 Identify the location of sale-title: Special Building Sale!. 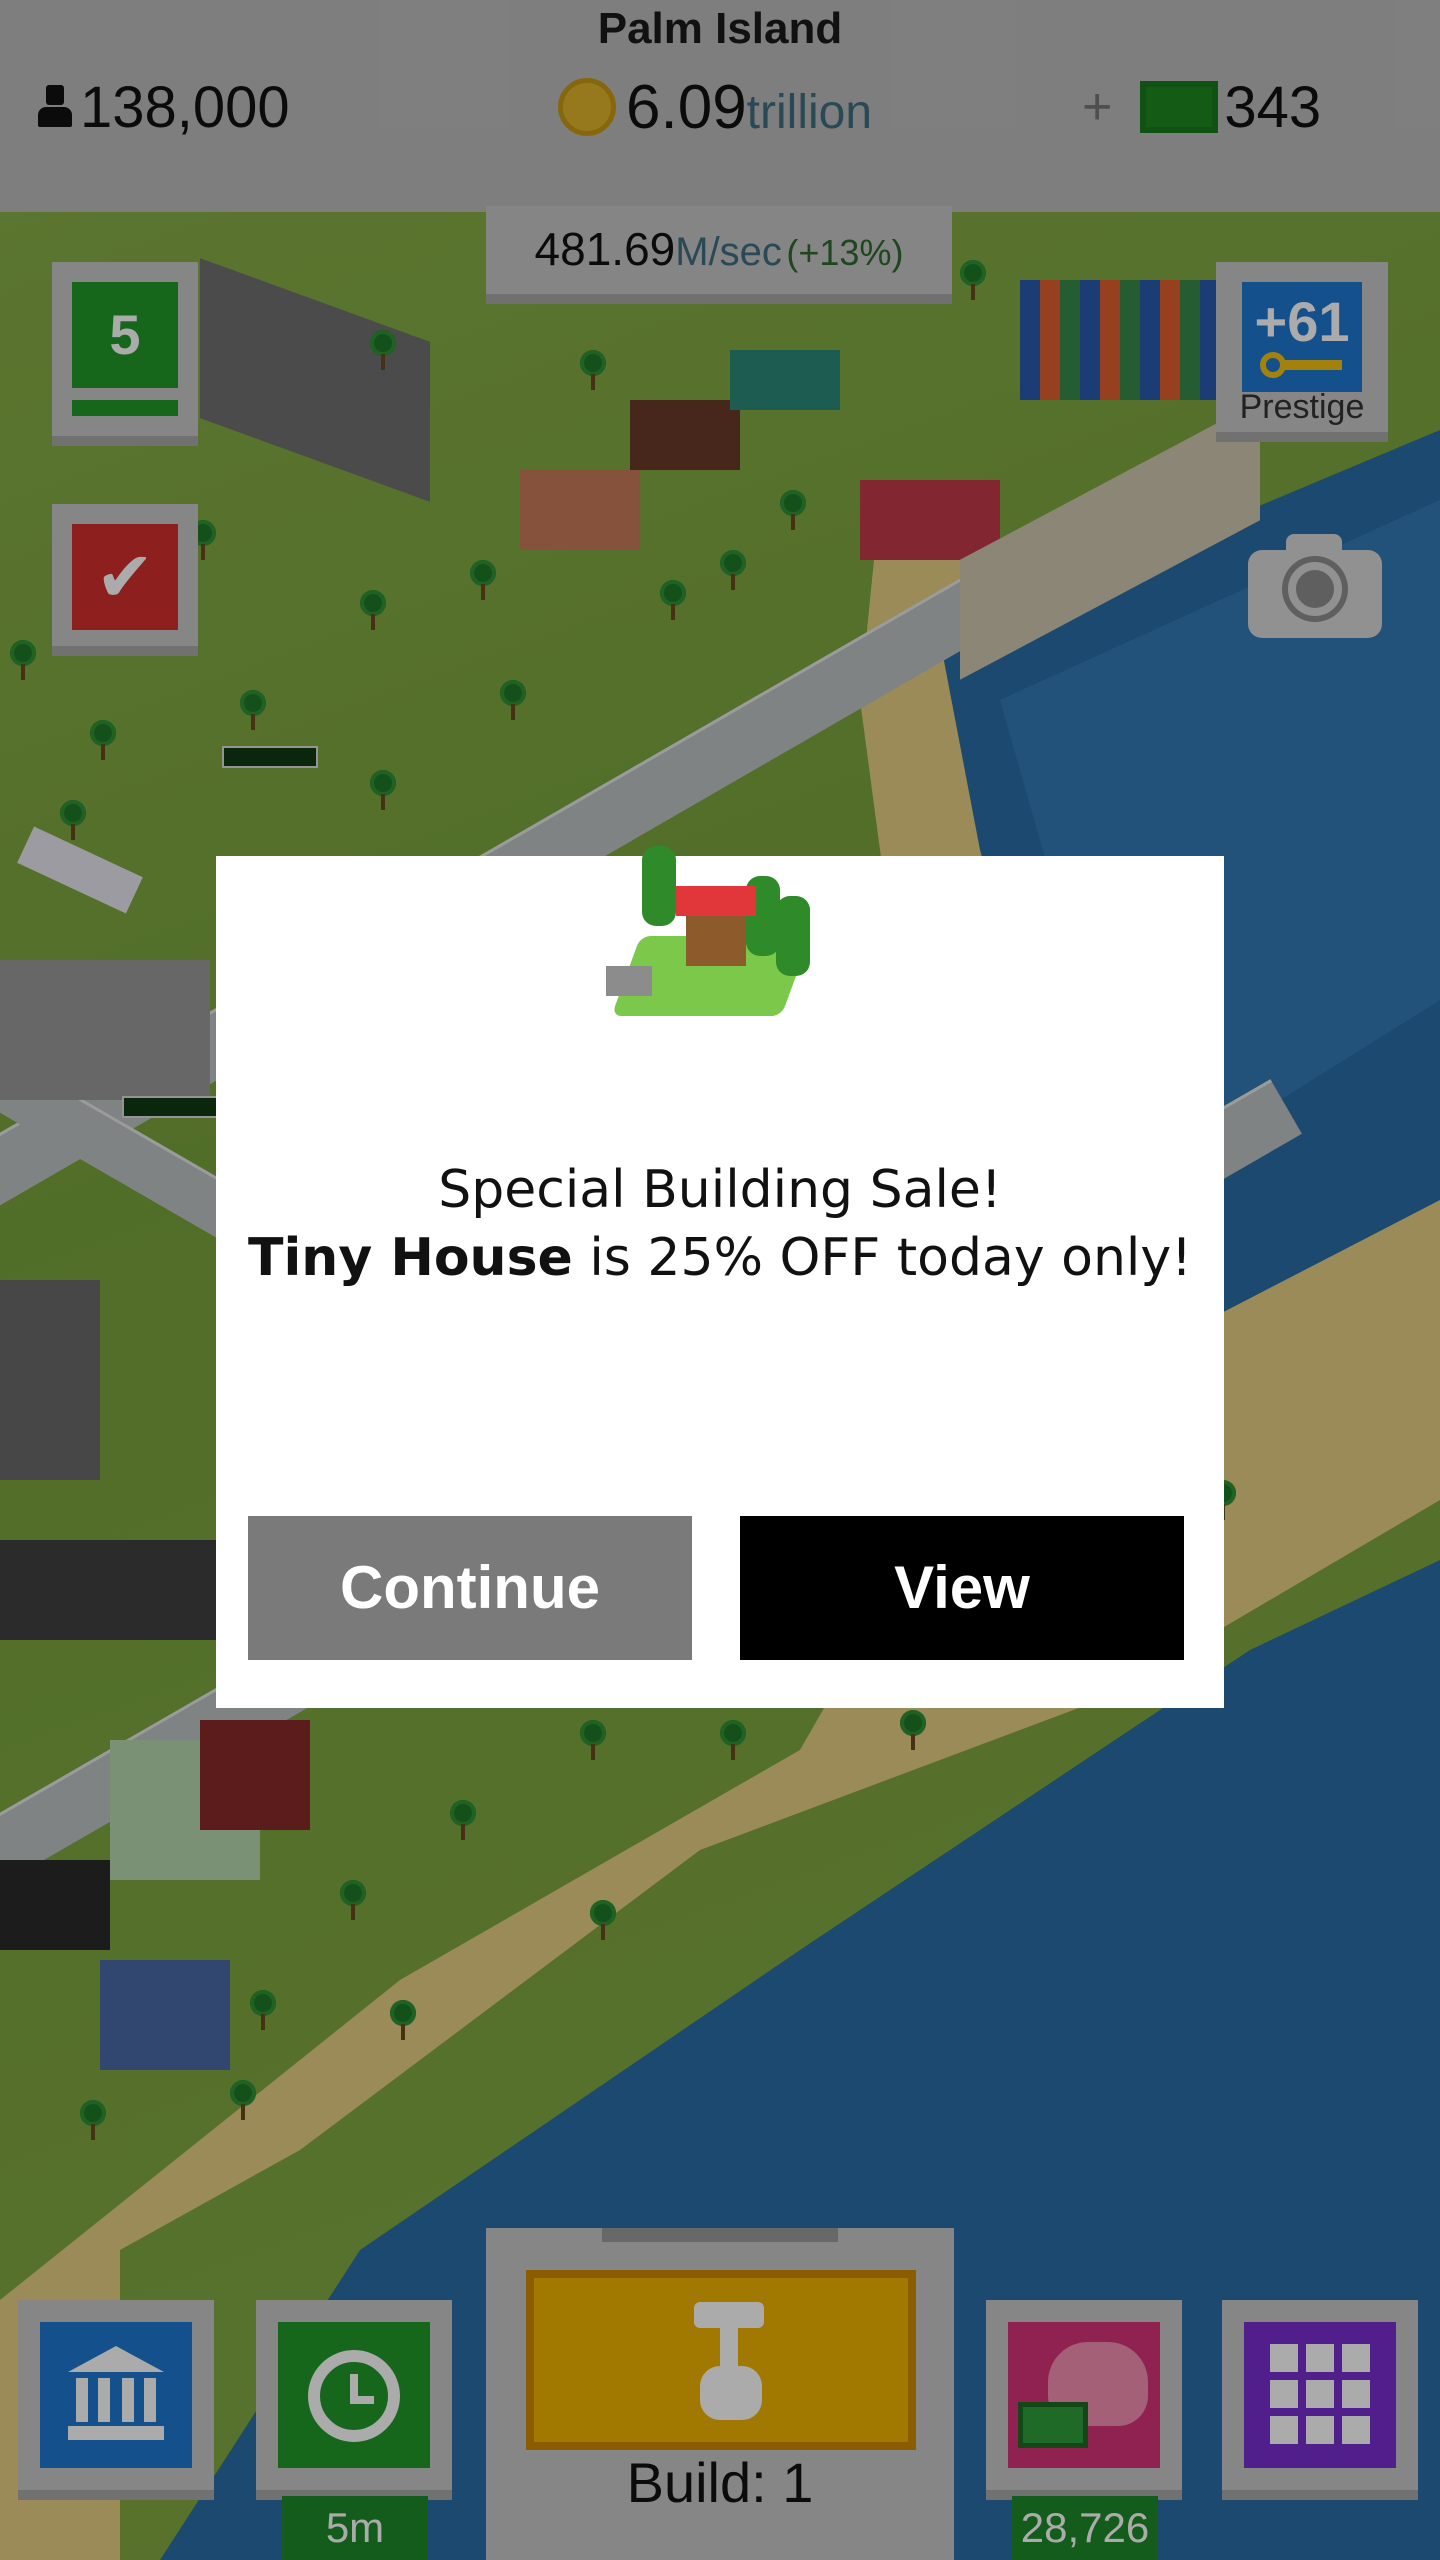
(720, 1190).